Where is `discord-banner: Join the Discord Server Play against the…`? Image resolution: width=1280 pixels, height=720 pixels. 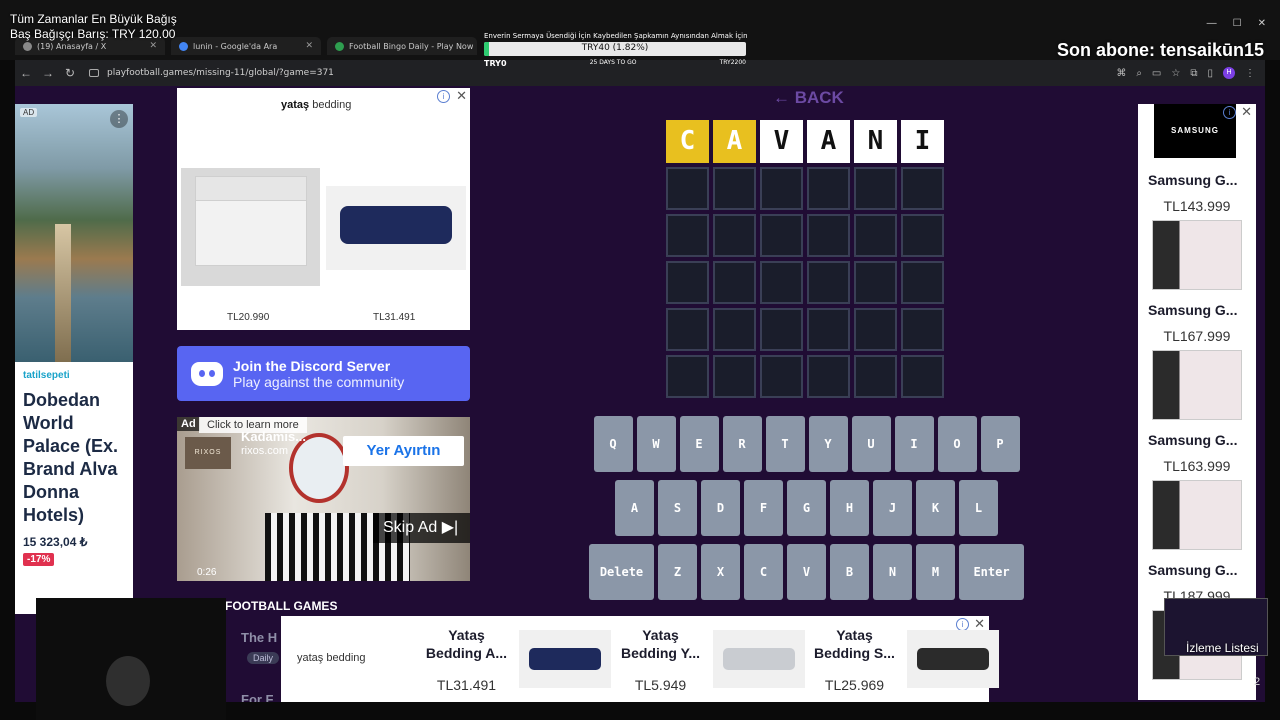 discord-banner: Join the Discord Server Play against the… is located at coordinates (323, 373).